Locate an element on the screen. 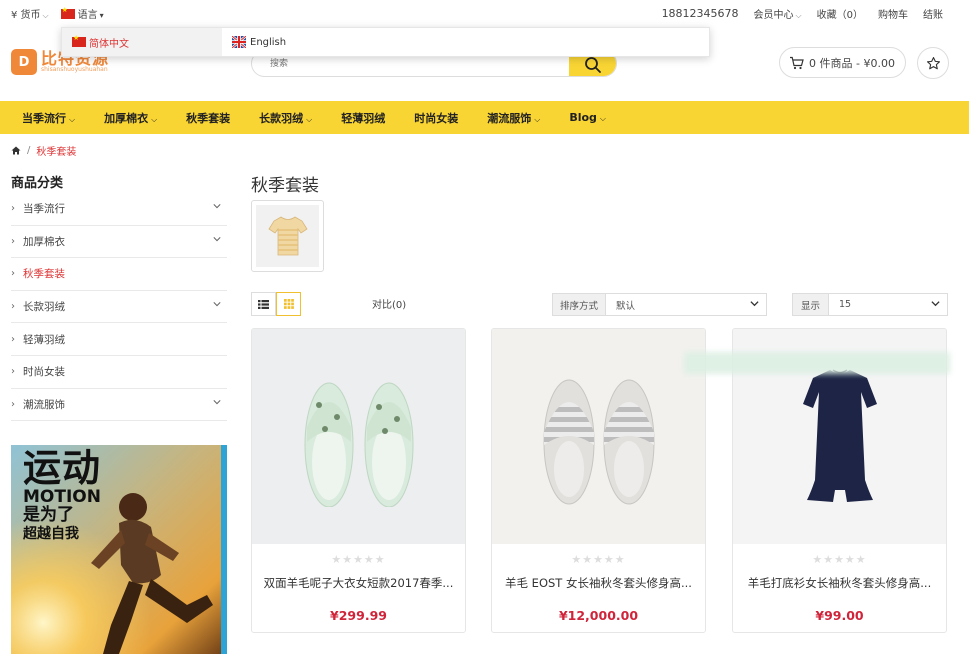 The height and width of the screenshot is (654, 969). language-option-label: 简体中文 is located at coordinates (109, 44).